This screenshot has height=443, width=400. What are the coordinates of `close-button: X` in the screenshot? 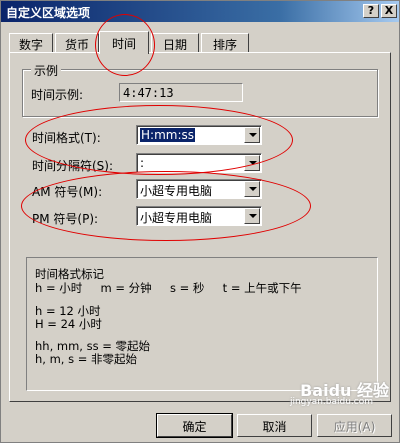 It's located at (389, 11).